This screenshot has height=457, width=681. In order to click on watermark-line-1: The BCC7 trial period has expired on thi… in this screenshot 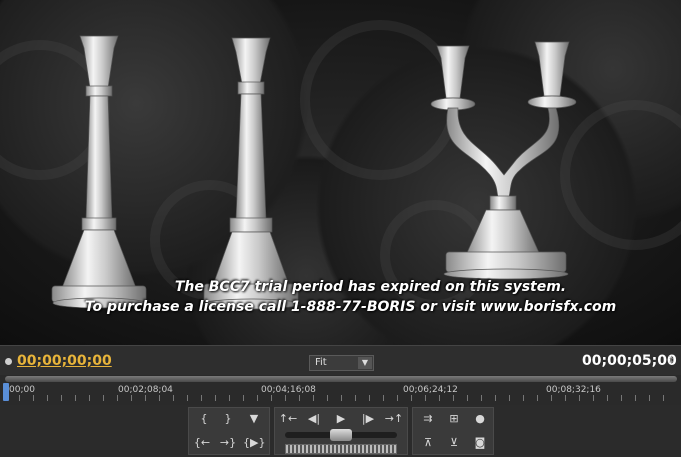, I will do `click(370, 287)`.